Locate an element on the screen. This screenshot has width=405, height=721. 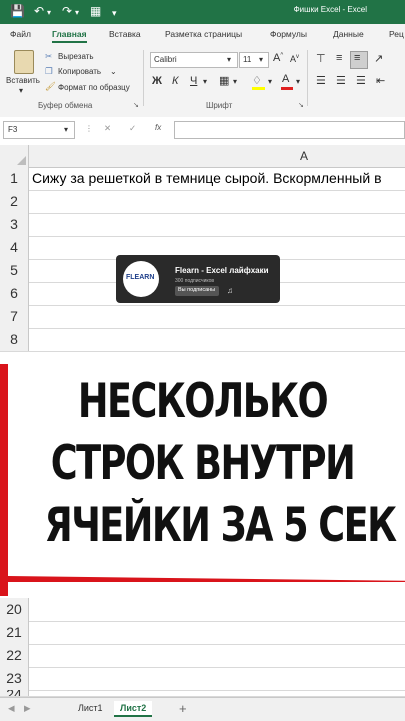
decrease-font-size-icon: Av is located at coordinates (294, 59).